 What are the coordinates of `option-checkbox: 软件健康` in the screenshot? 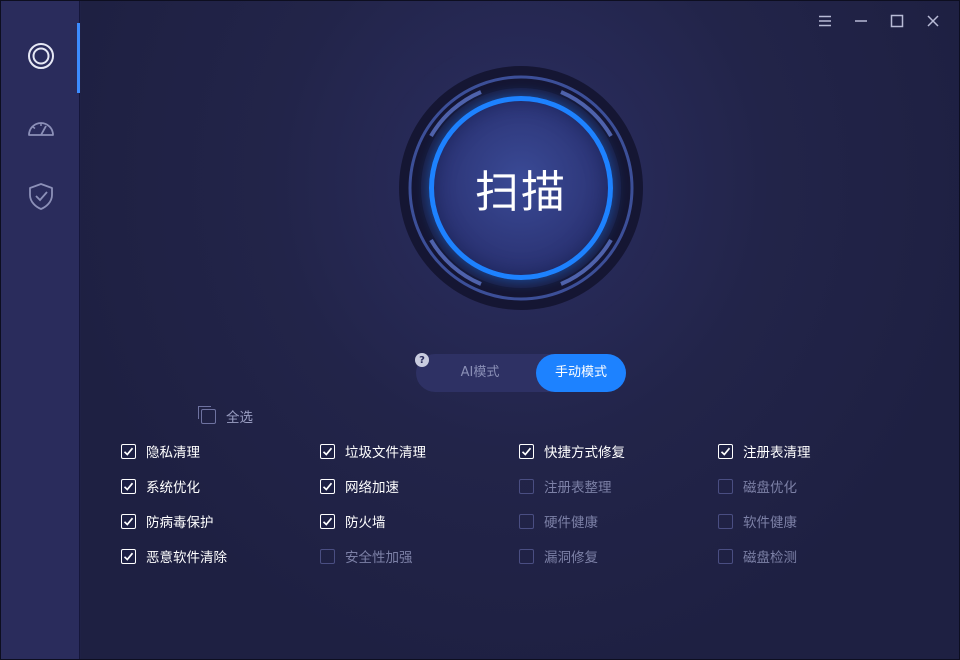 It's located at (757, 521).